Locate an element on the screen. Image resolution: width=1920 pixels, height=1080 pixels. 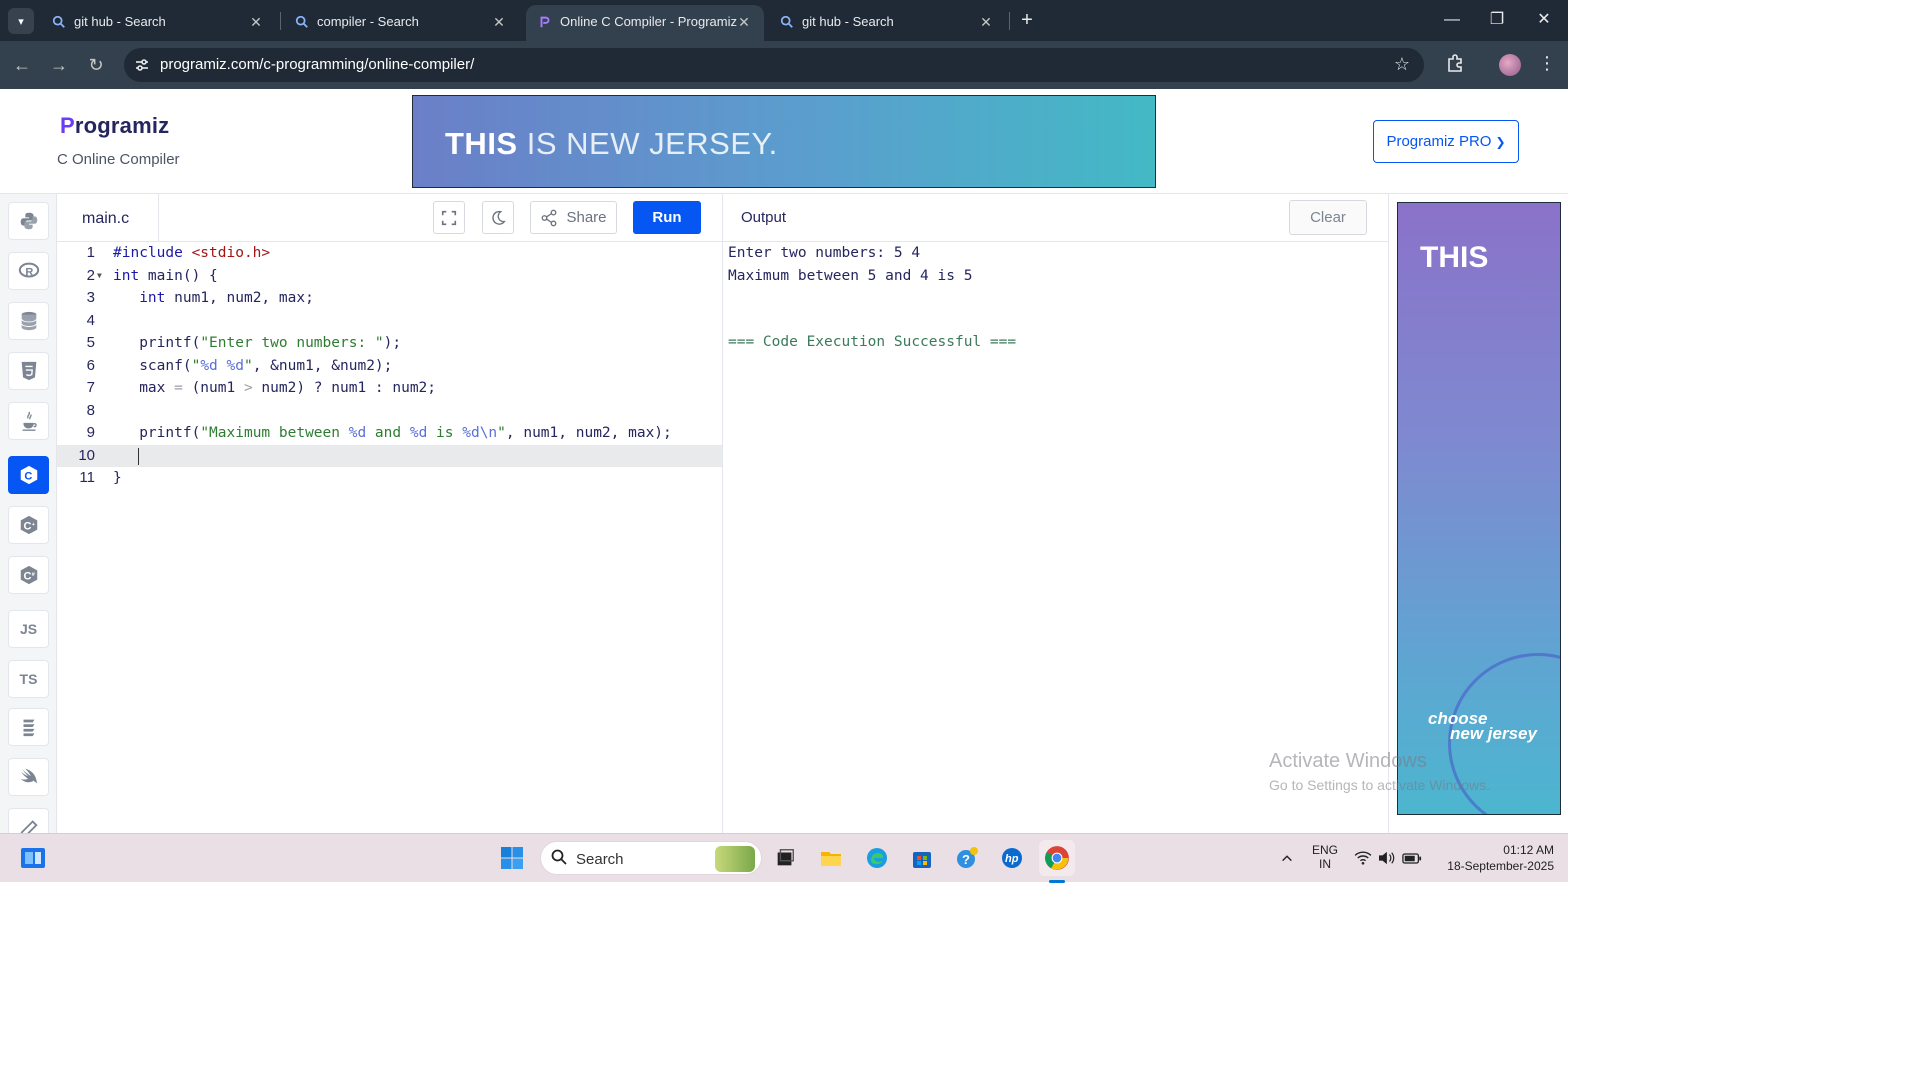
browser-tab: compiler - Search ✕ is located at coordinates (401, 23).